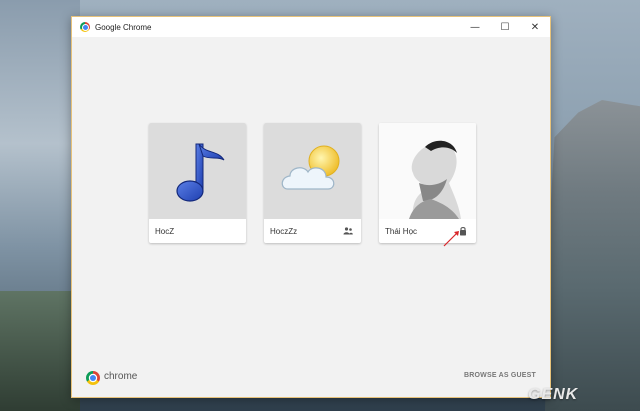 The width and height of the screenshot is (640, 411). Describe the element at coordinates (310, 167) in the screenshot. I see `weather-sun-cloud-icon` at that location.